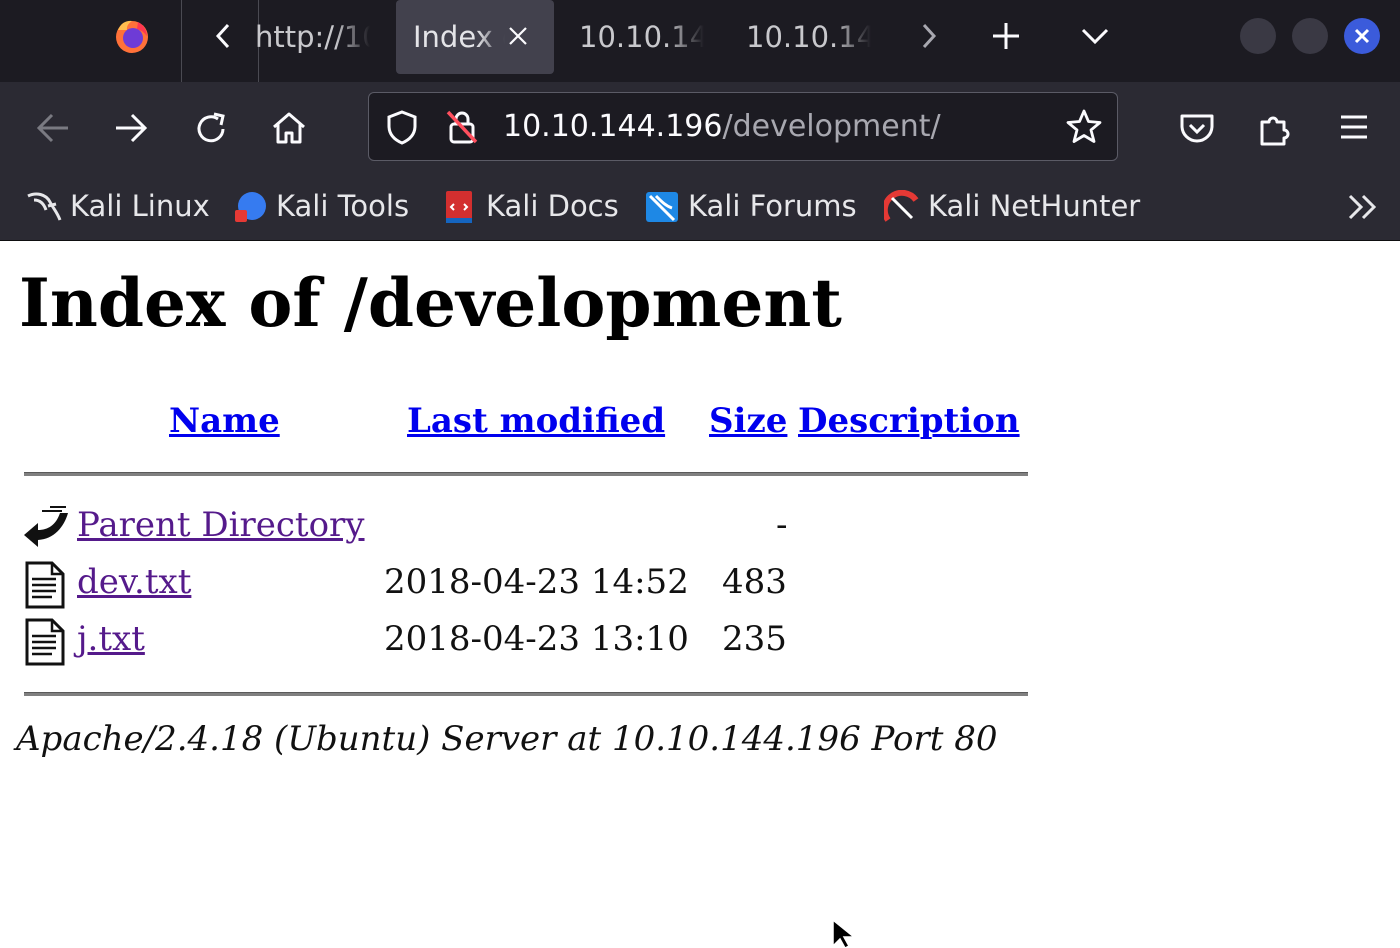 This screenshot has height=948, width=1400. I want to click on close-window-button, so click(1362, 36).